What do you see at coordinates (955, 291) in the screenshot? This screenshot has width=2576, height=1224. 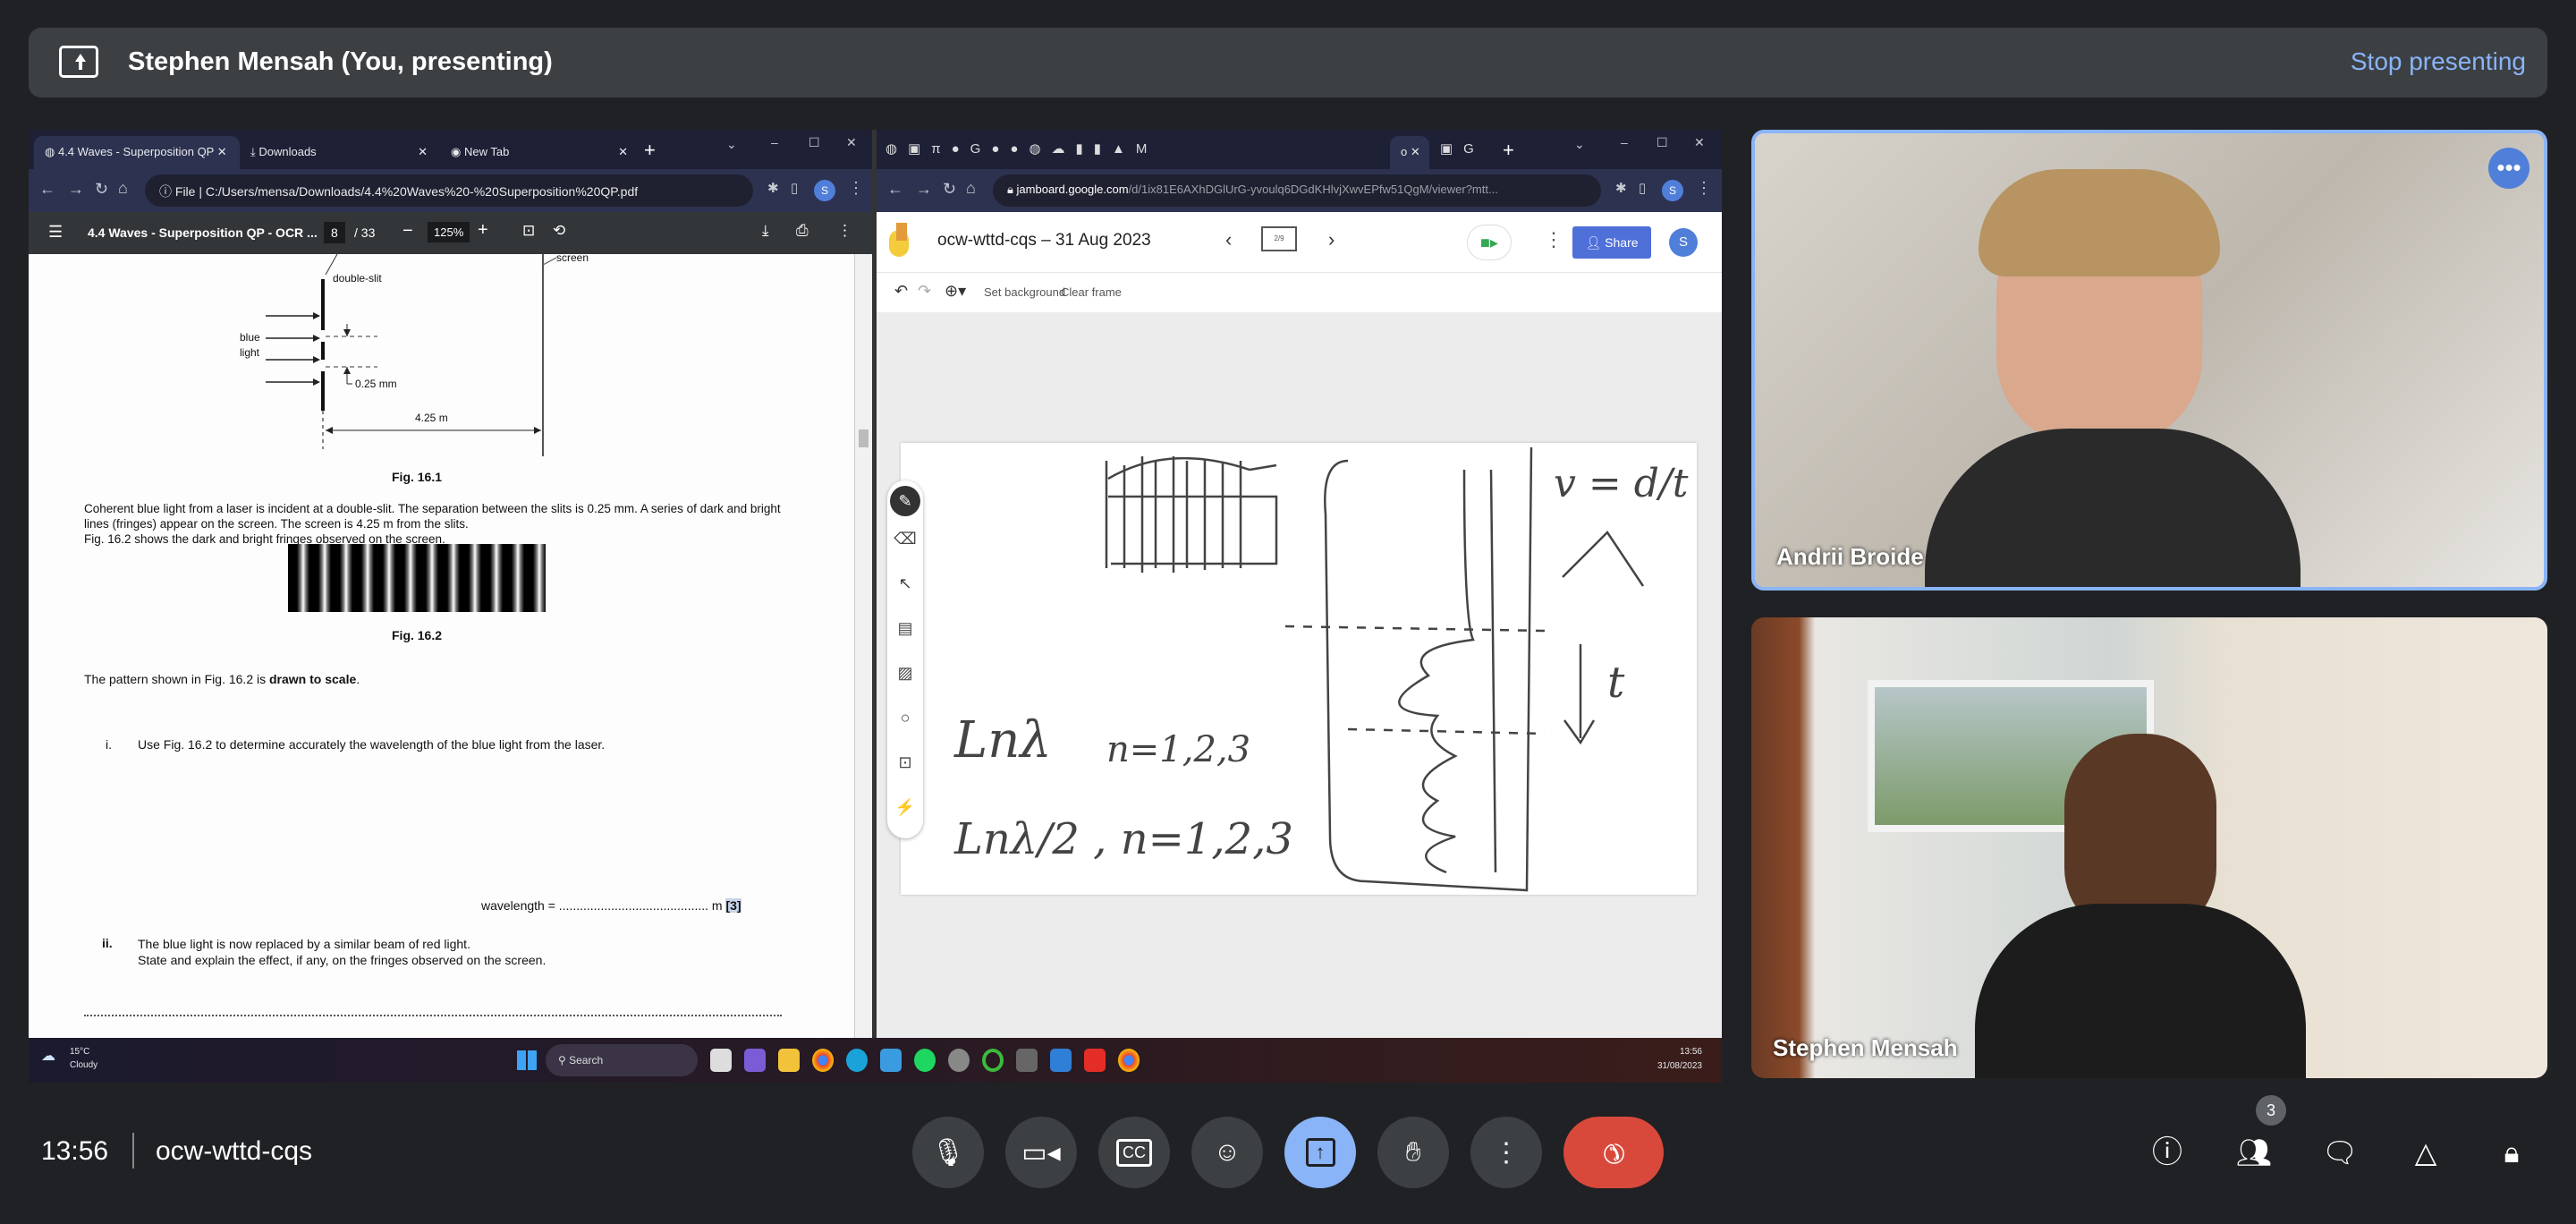 I see `zoom-icon: ⊕▾` at bounding box center [955, 291].